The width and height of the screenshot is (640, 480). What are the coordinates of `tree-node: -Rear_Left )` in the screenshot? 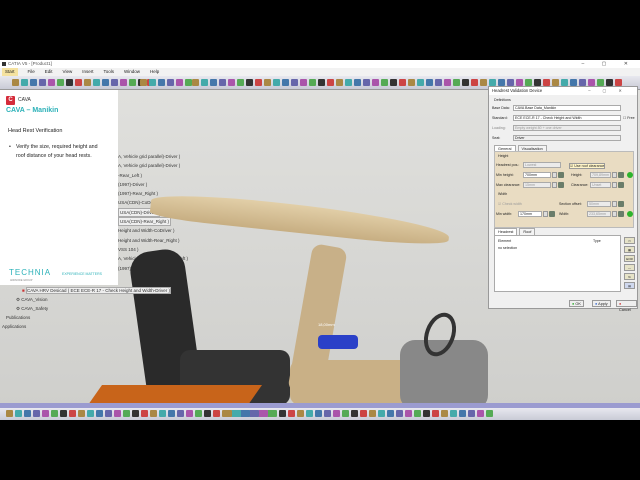 It's located at (153, 175).